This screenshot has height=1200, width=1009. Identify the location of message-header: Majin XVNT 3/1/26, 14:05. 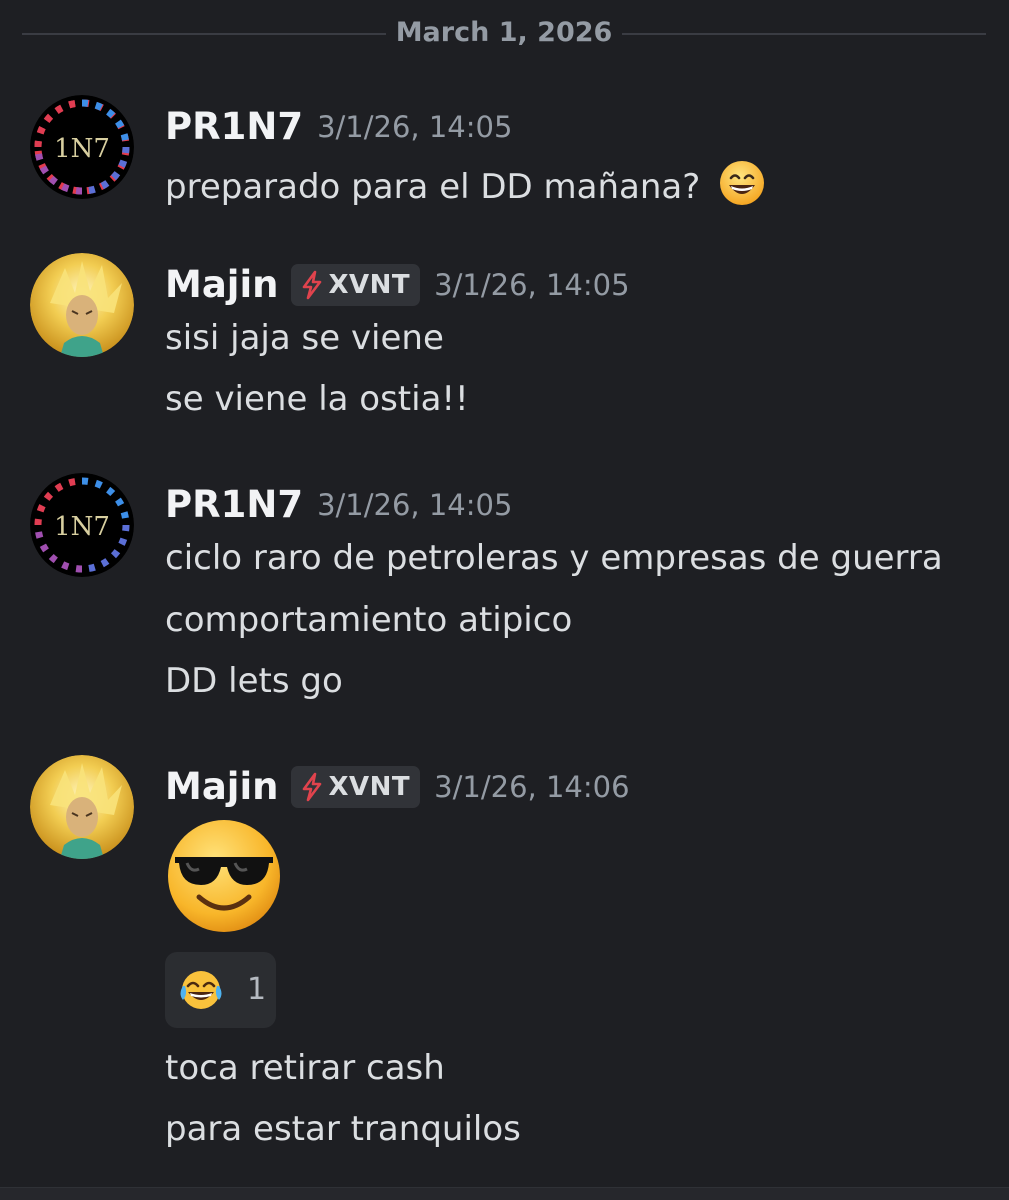
(397, 285).